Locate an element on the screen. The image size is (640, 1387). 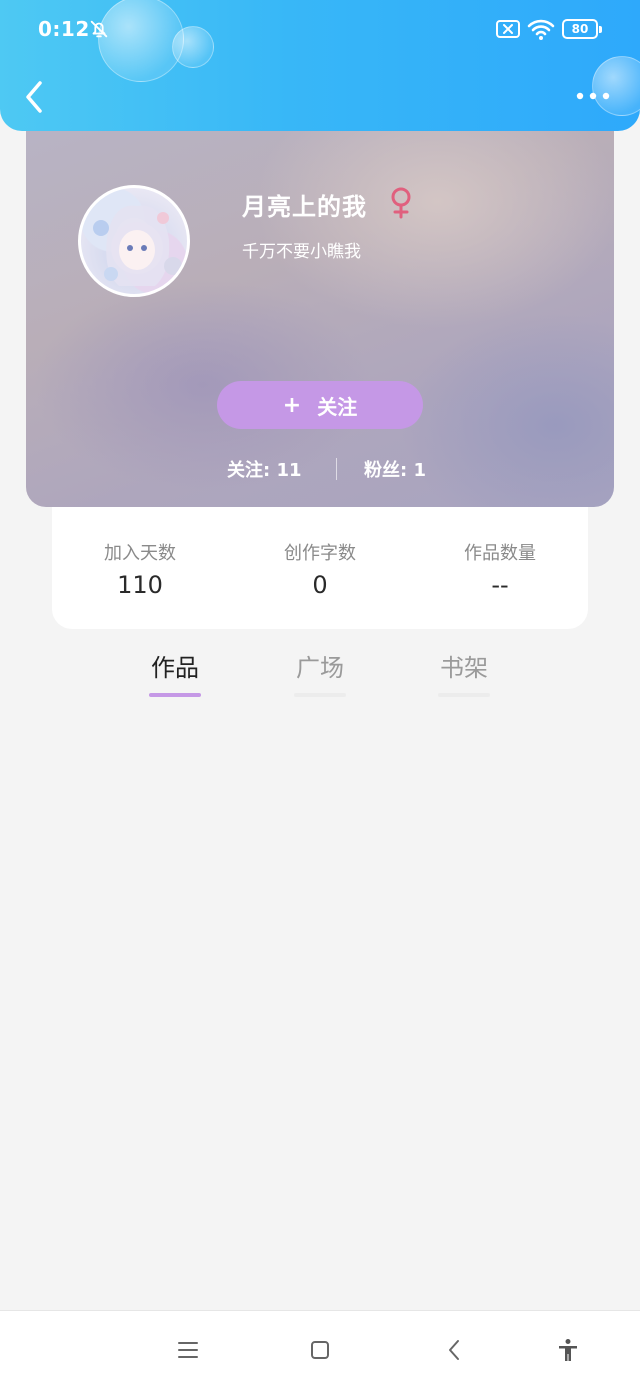
stats-card: 加入天数 110 创作字数 0 作品数量 -- is located at coordinates (320, 563).